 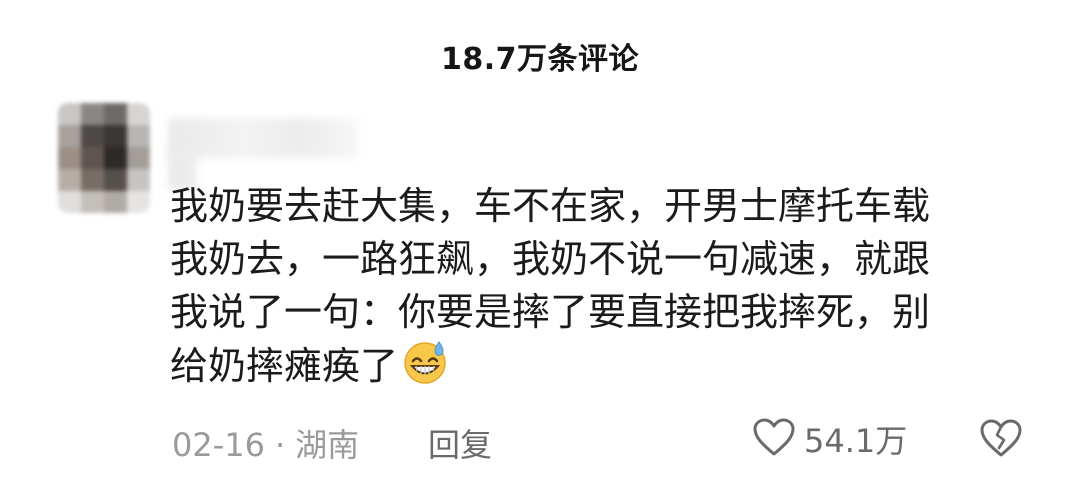 What do you see at coordinates (263, 138) in the screenshot?
I see `username-redacted` at bounding box center [263, 138].